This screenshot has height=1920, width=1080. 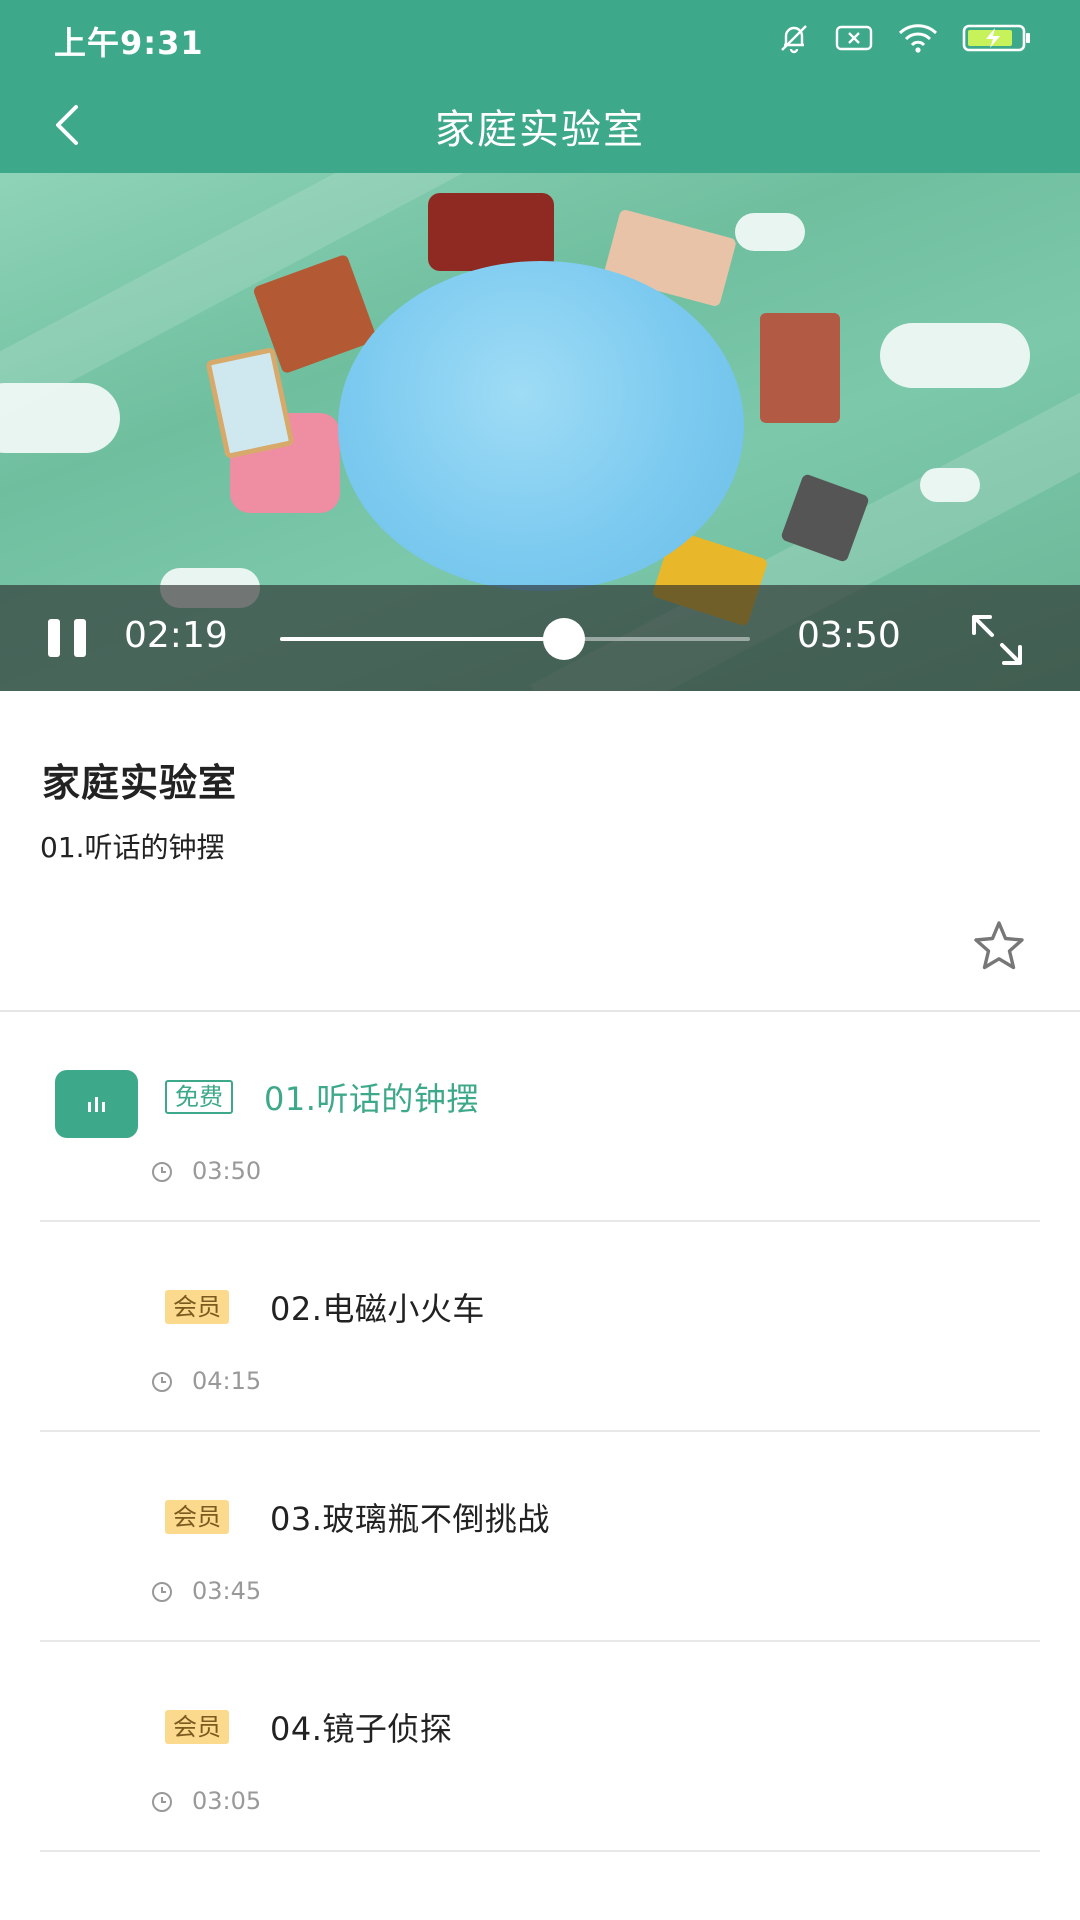 I want to click on now-playing-indicator, so click(x=96, y=1104).